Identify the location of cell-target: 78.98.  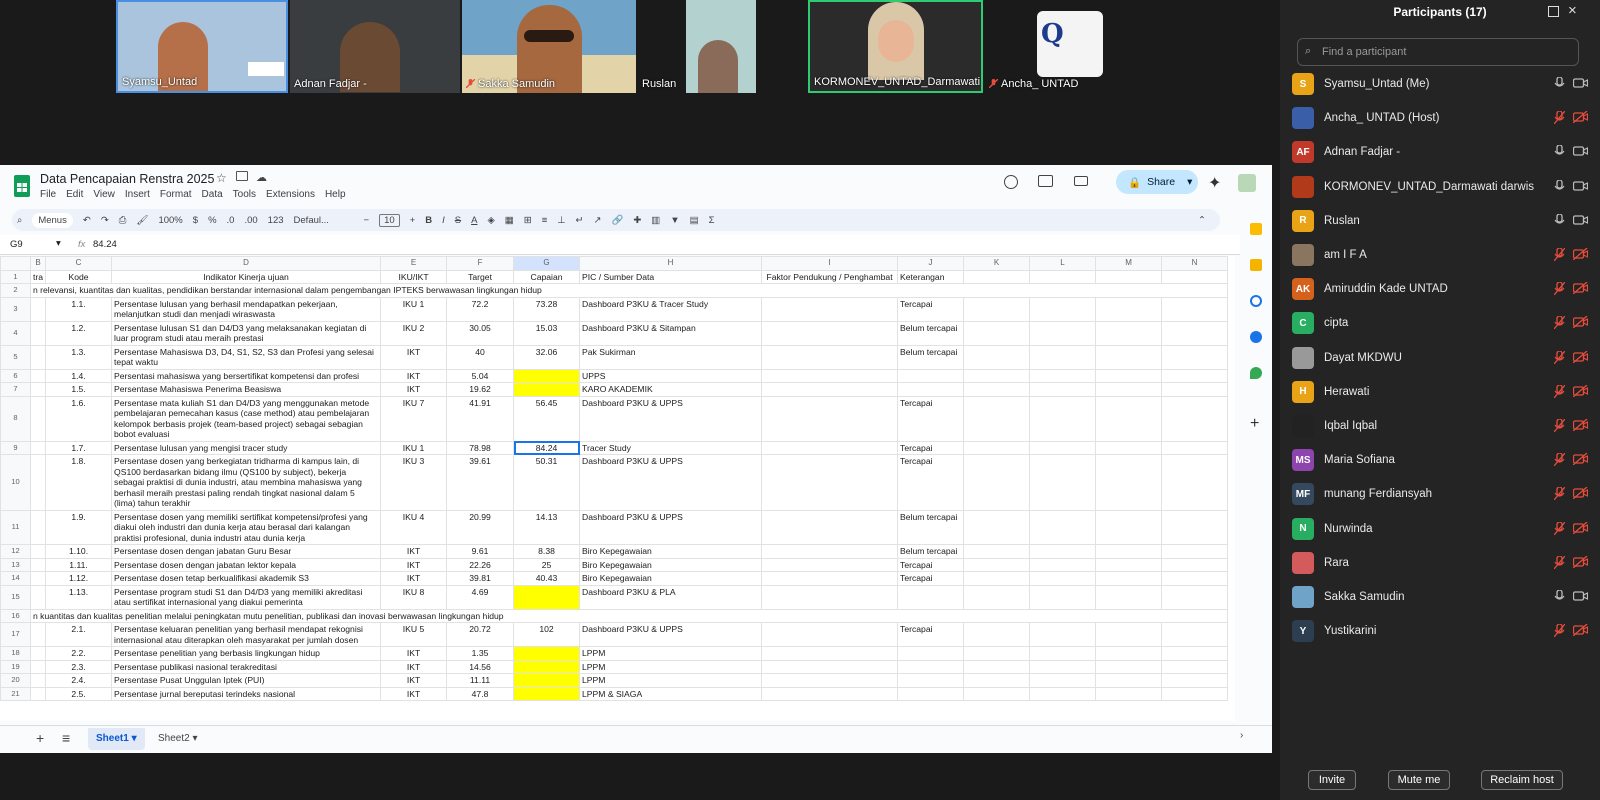
(480, 447).